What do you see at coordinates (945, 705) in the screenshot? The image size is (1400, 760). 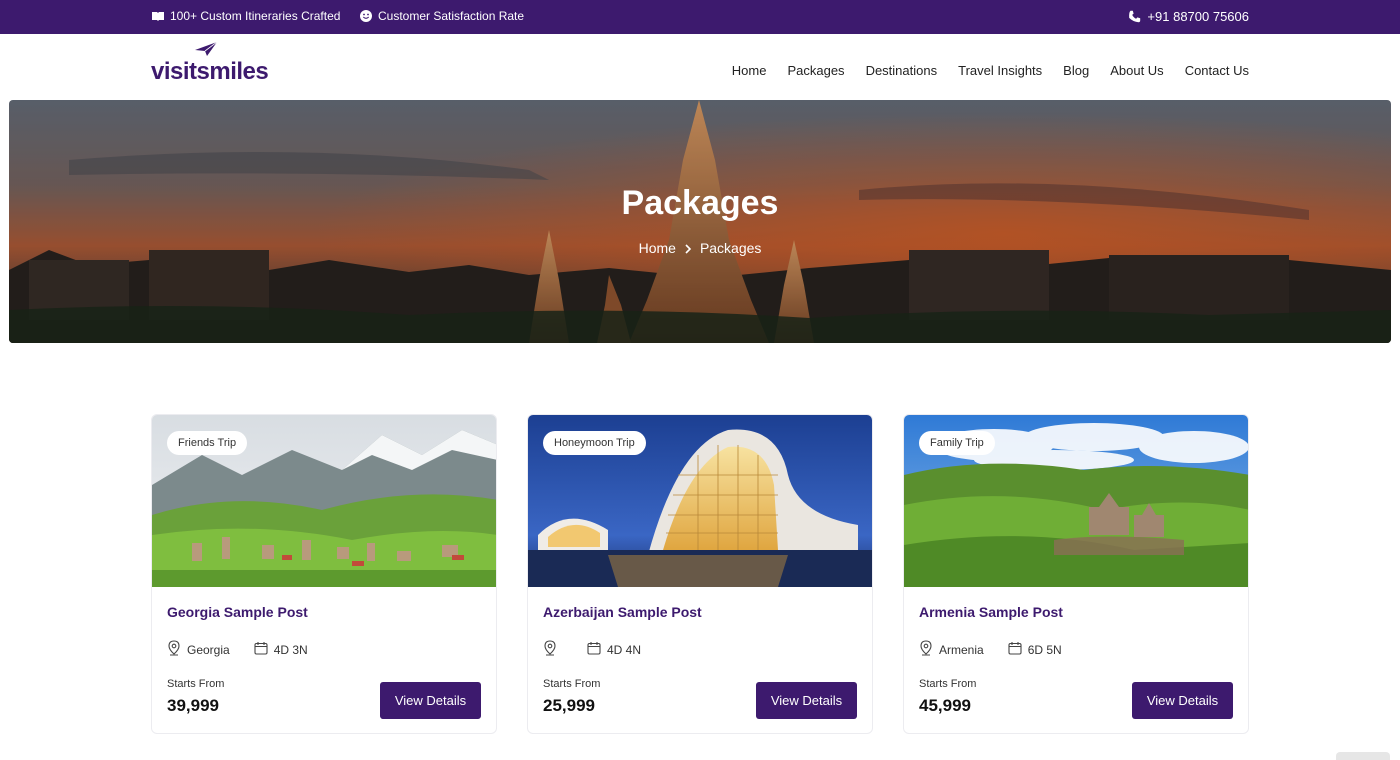 I see `package-price: 45,999` at bounding box center [945, 705].